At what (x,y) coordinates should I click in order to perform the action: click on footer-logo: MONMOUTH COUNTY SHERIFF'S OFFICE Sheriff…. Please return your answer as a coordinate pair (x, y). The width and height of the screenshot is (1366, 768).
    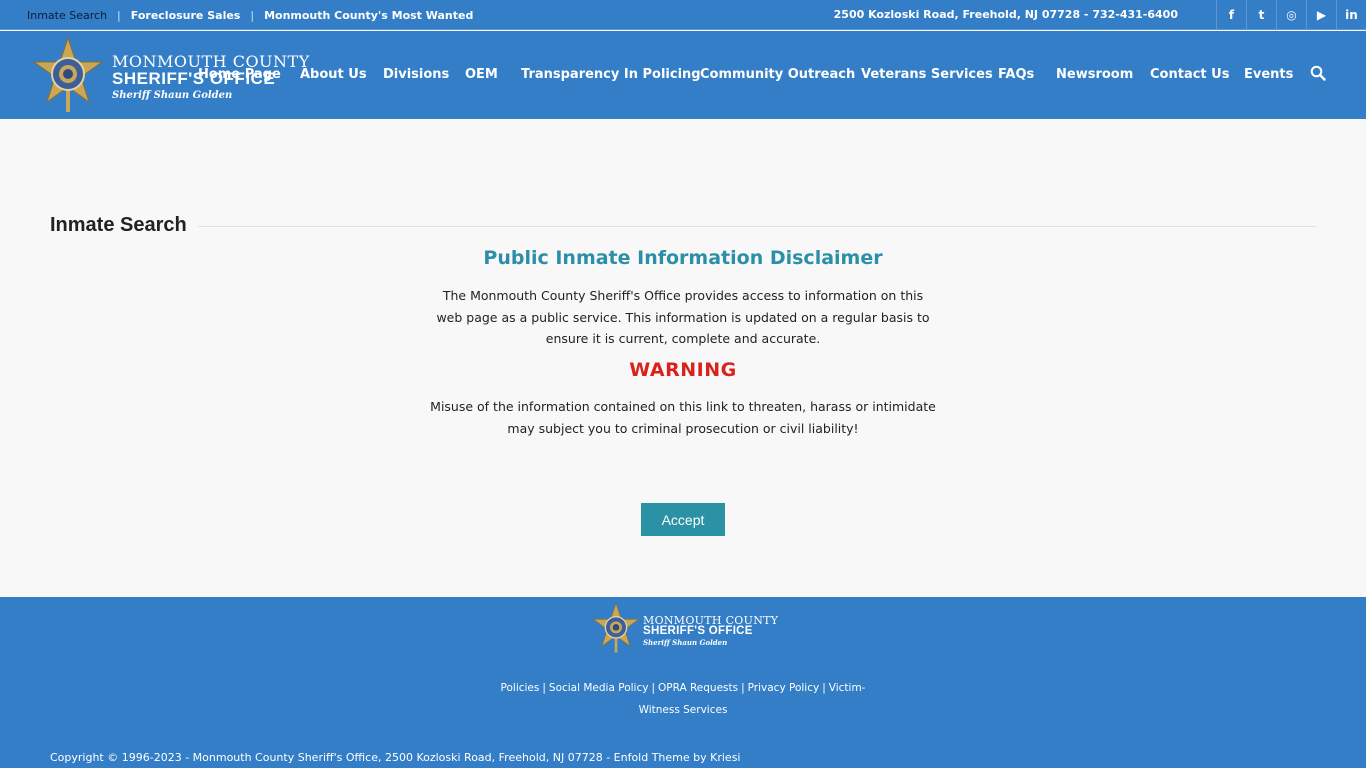
    Looking at the image, I should click on (685, 628).